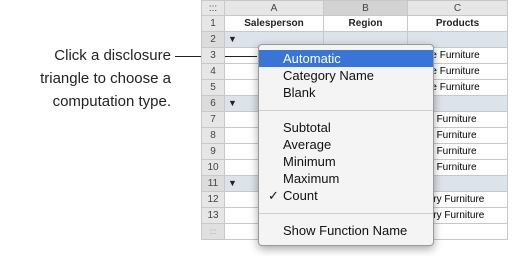 The width and height of the screenshot is (531, 258). I want to click on menu-item-label: Show Function Name, so click(345, 230).